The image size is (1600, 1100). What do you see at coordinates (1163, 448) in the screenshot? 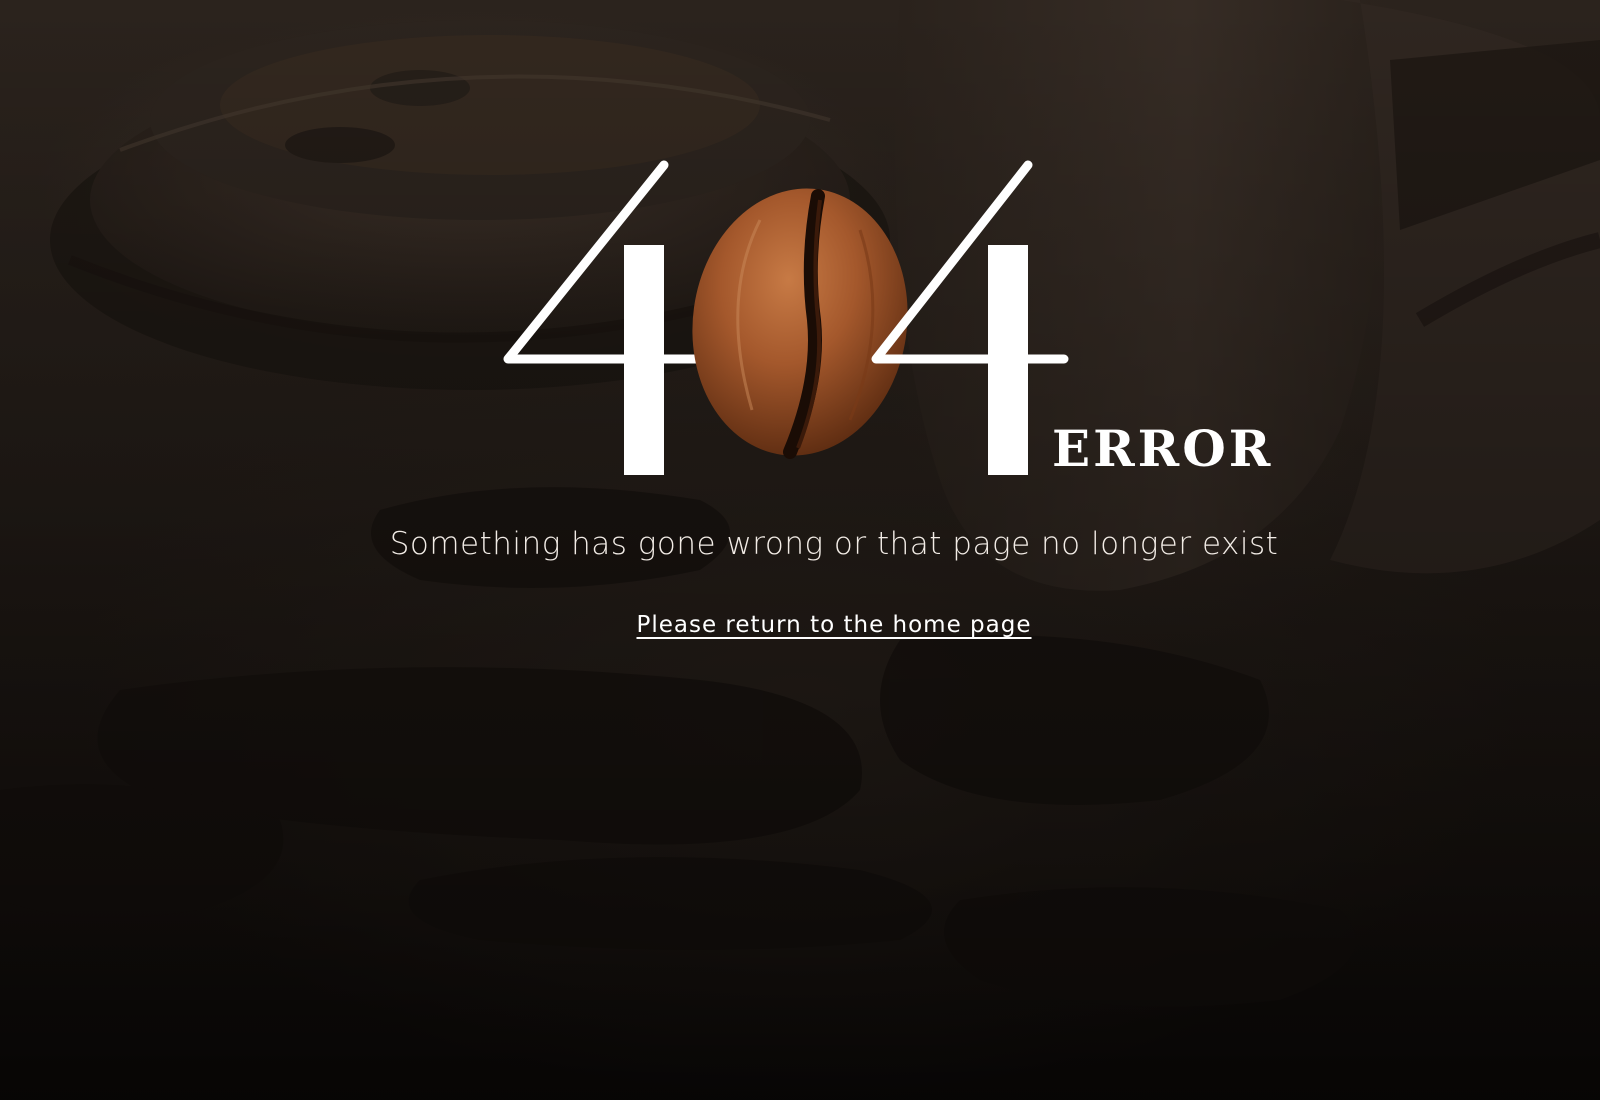
I see `error-label: ERROR` at bounding box center [1163, 448].